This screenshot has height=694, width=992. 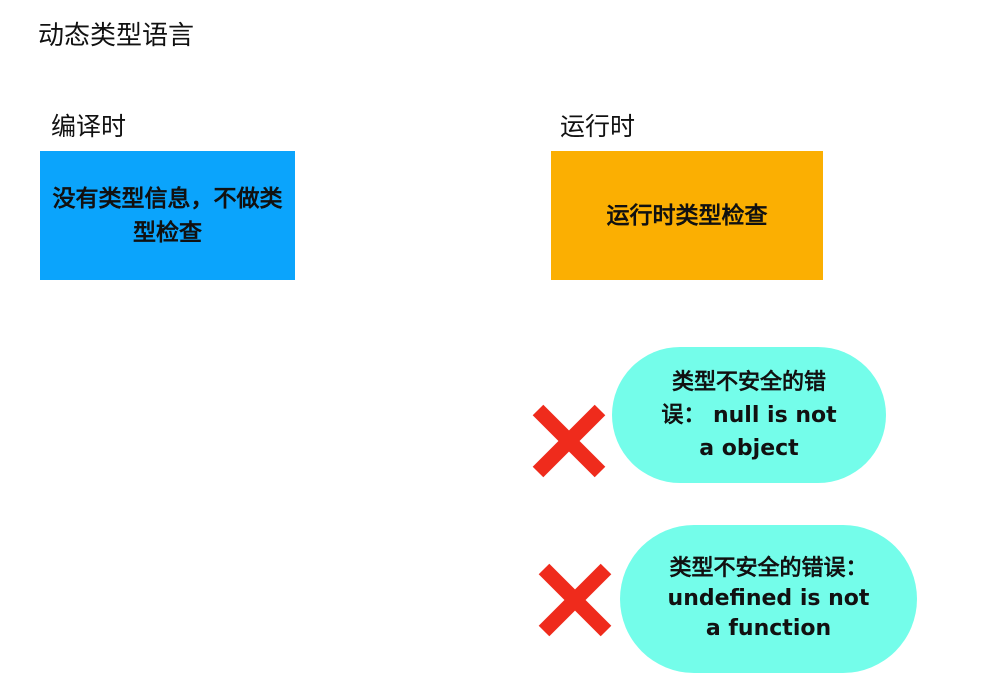 I want to click on error-bubble-null-text: 类型不安全的错误： null is not a object, so click(x=749, y=415).